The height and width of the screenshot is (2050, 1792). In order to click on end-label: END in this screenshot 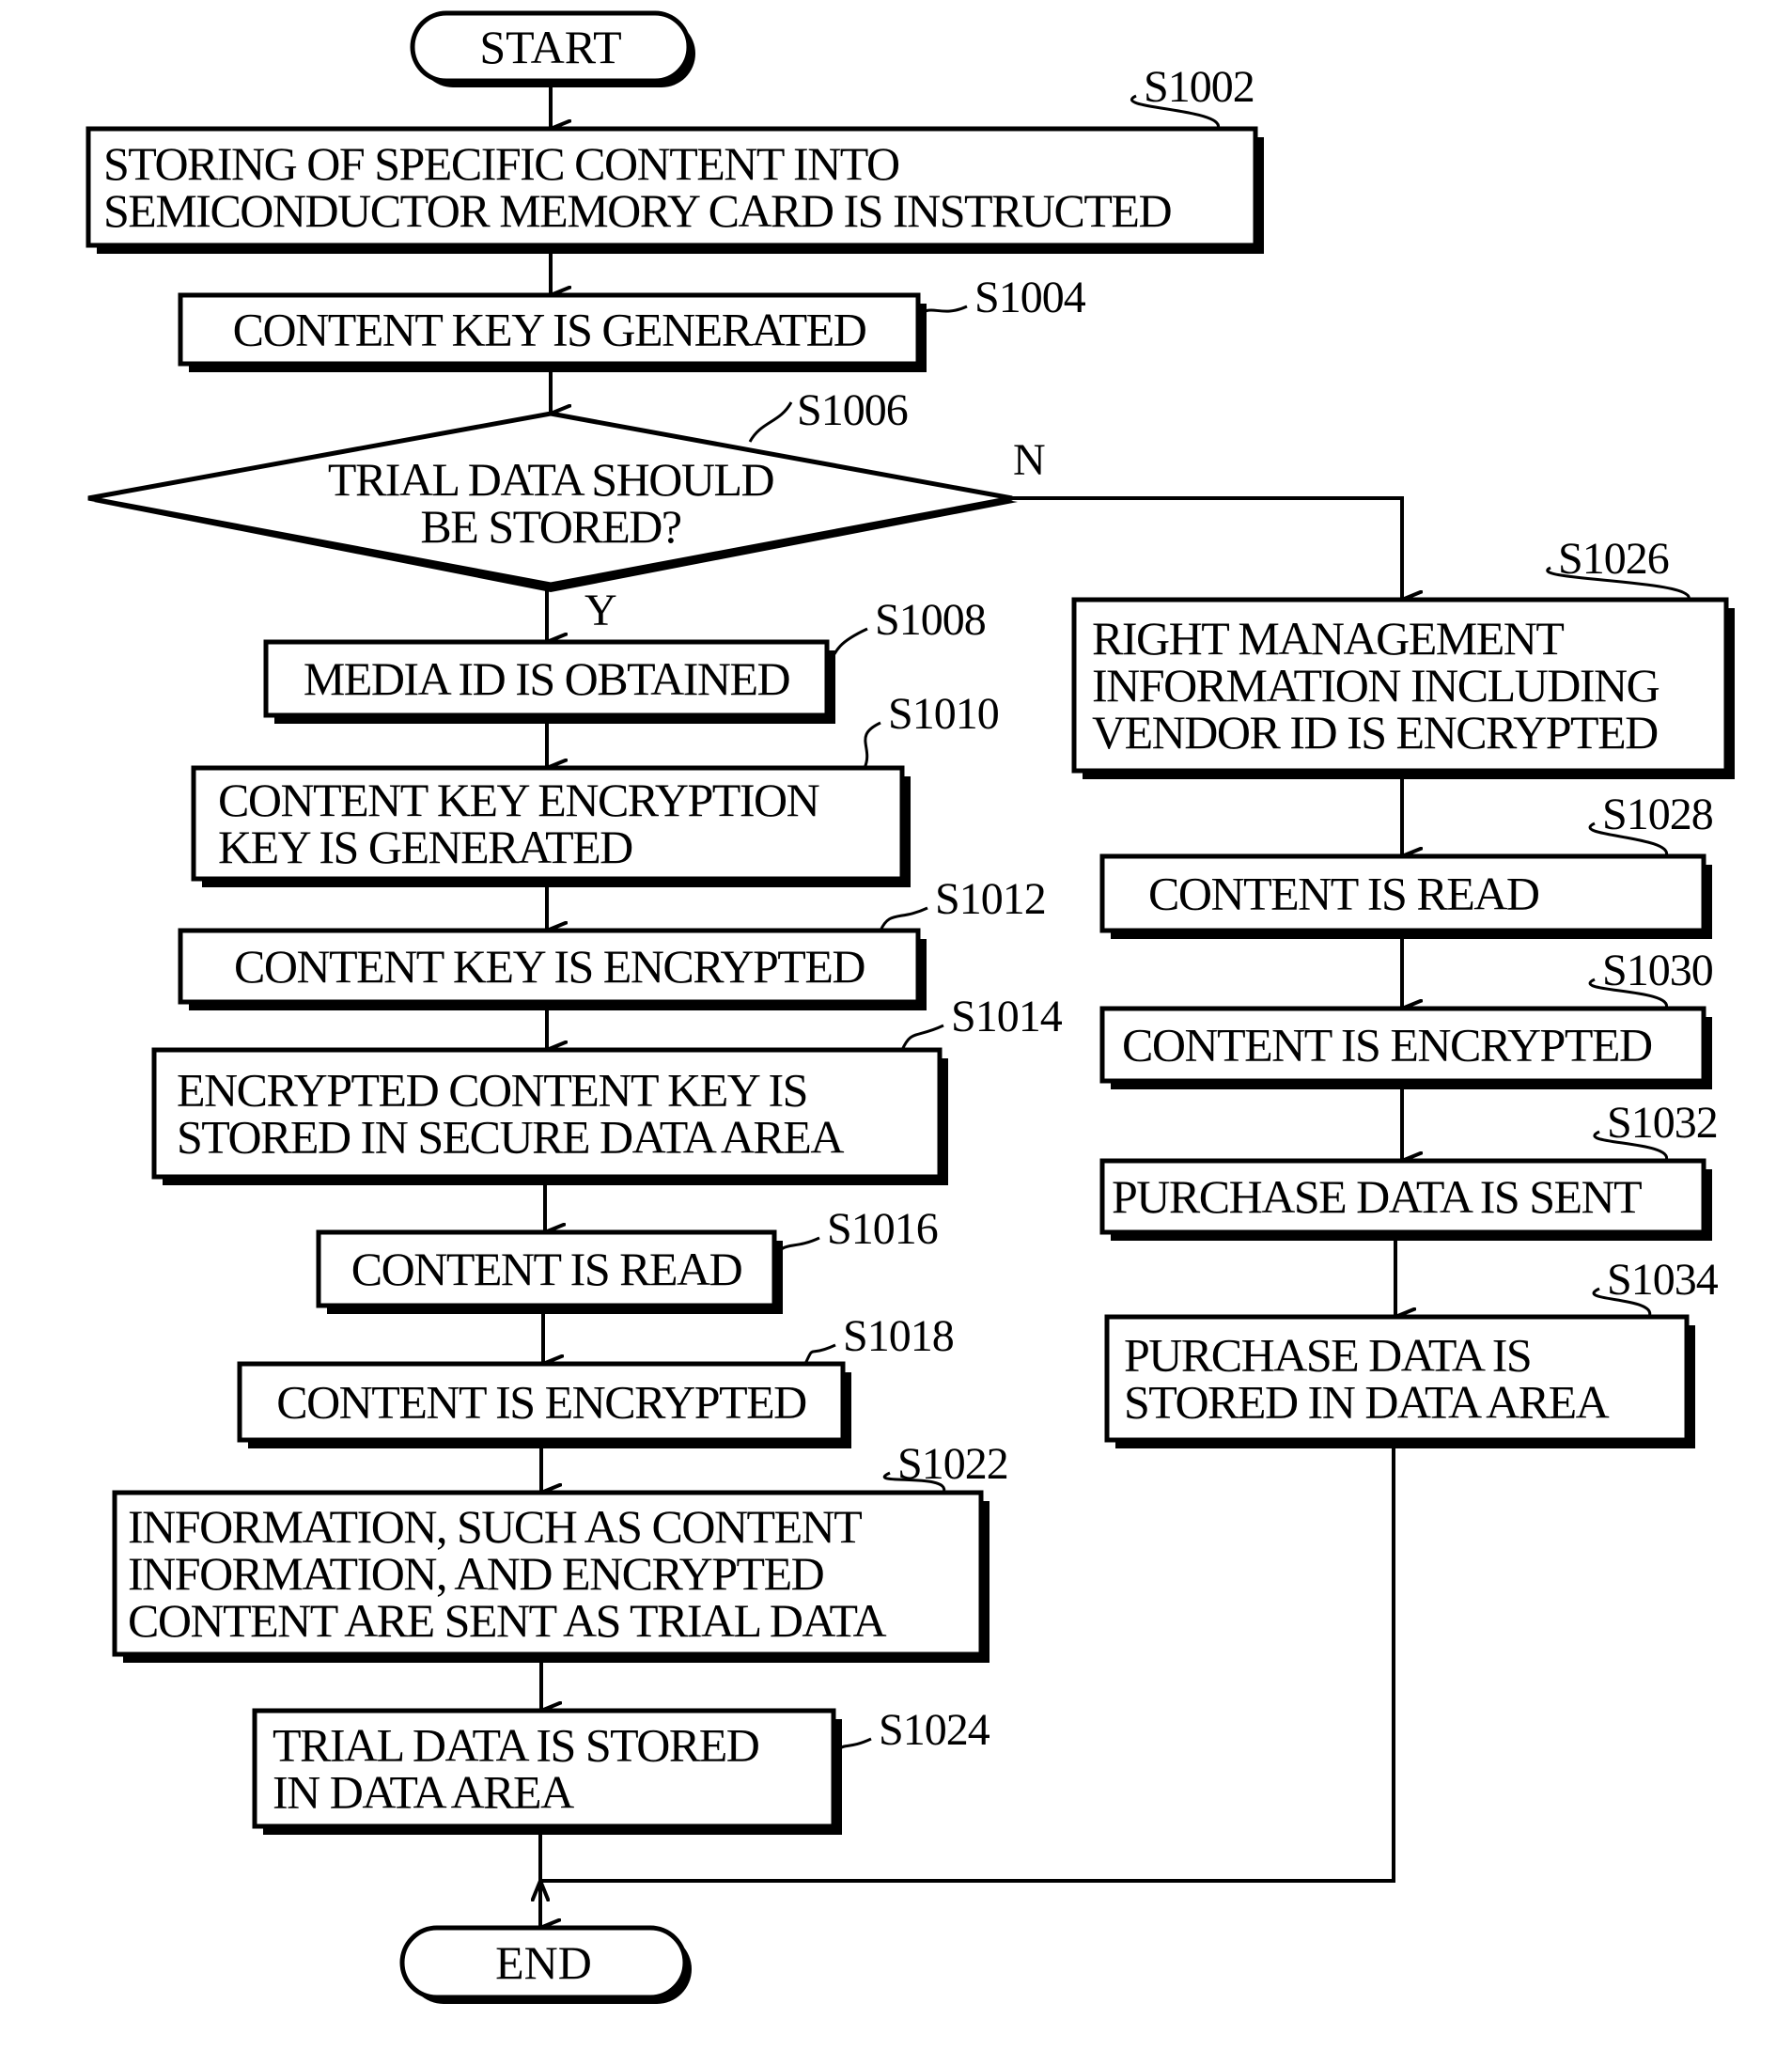, I will do `click(543, 1963)`.